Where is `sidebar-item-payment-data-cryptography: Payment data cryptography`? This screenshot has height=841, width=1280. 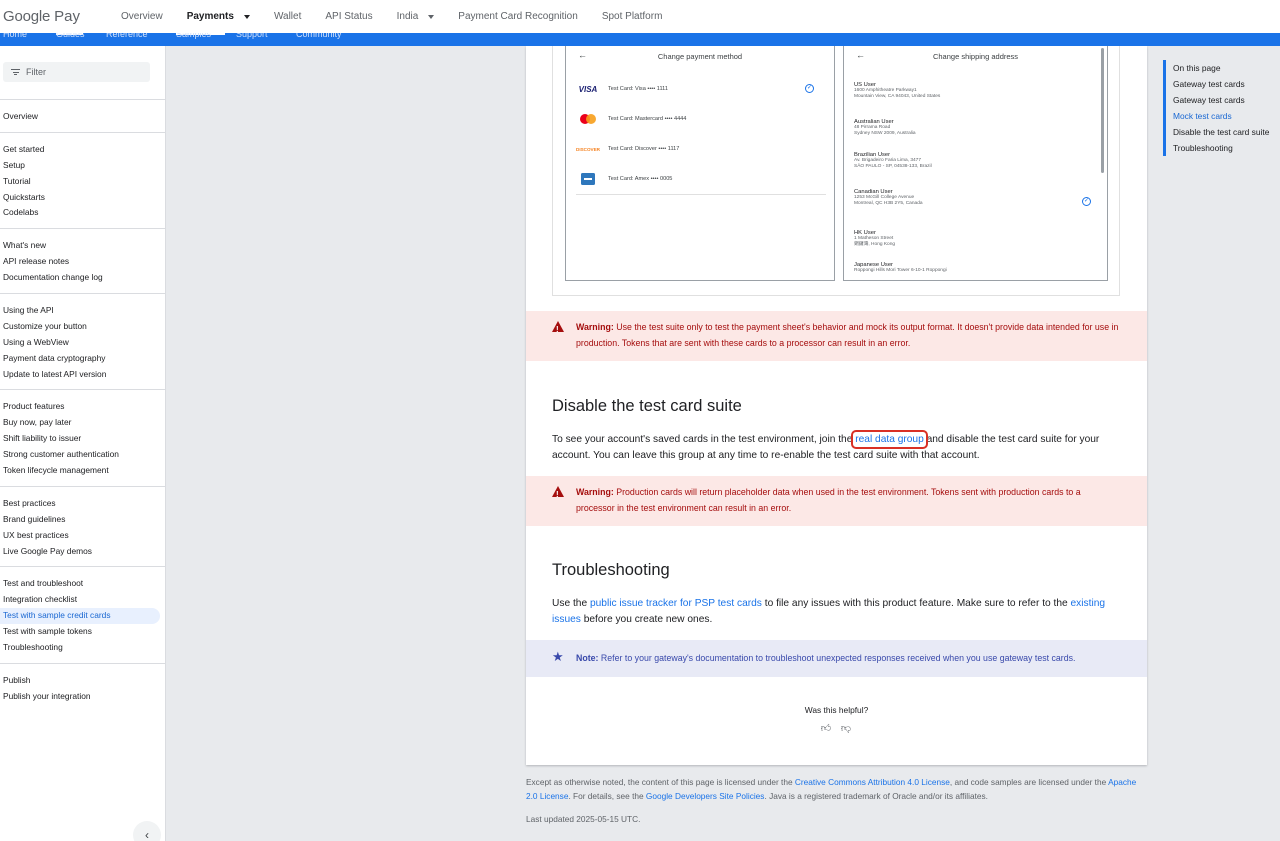 sidebar-item-payment-data-cryptography: Payment data cryptography is located at coordinates (82, 359).